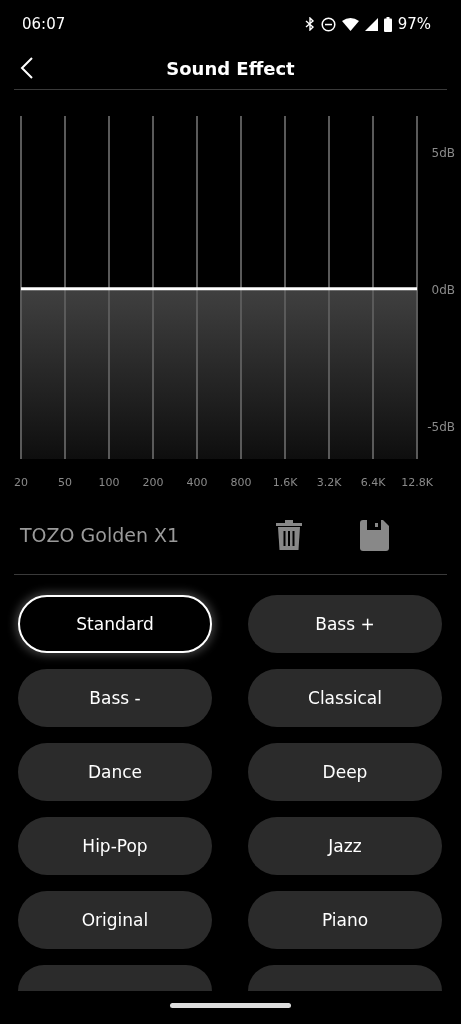 The height and width of the screenshot is (1024, 461). What do you see at coordinates (115, 772) in the screenshot?
I see `preset-button: Dance` at bounding box center [115, 772].